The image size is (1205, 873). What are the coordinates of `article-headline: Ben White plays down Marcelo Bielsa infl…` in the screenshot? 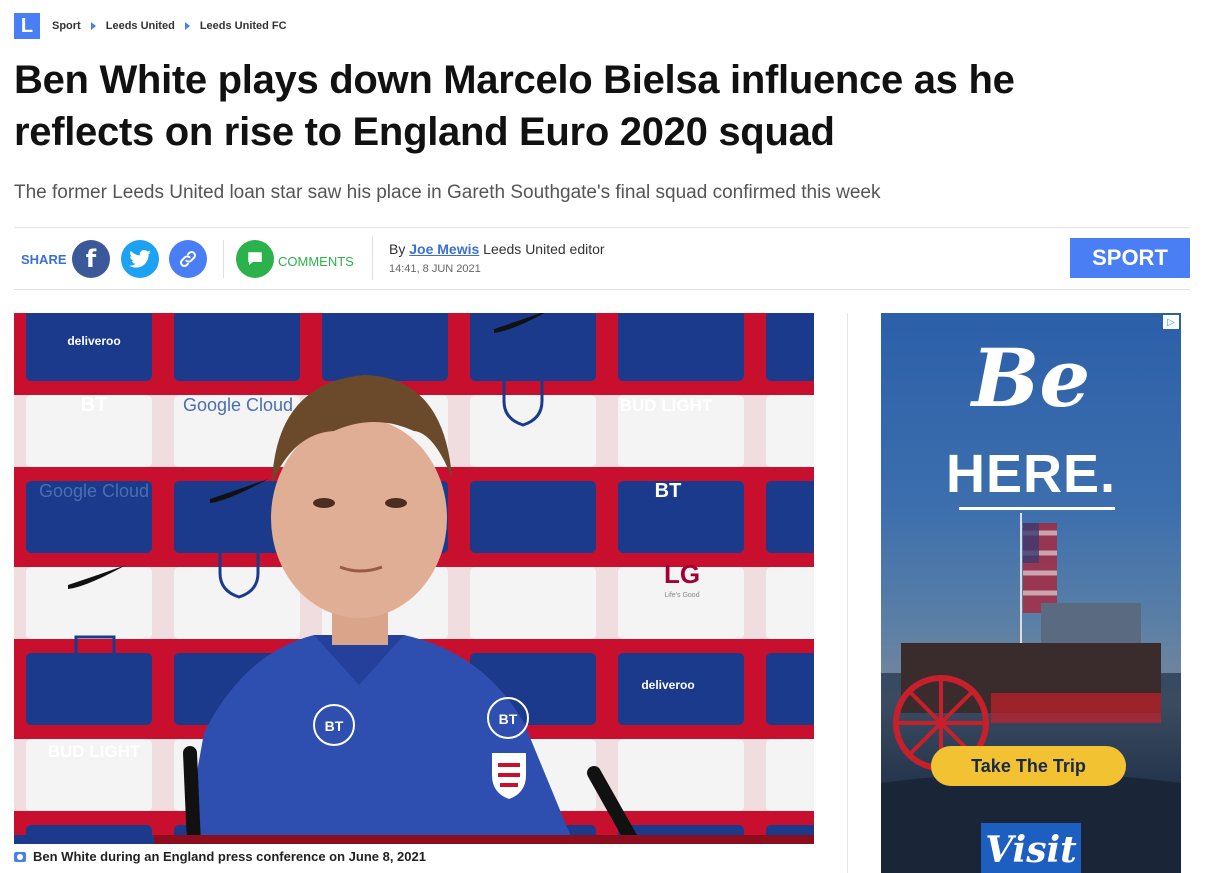 It's located at (514, 106).